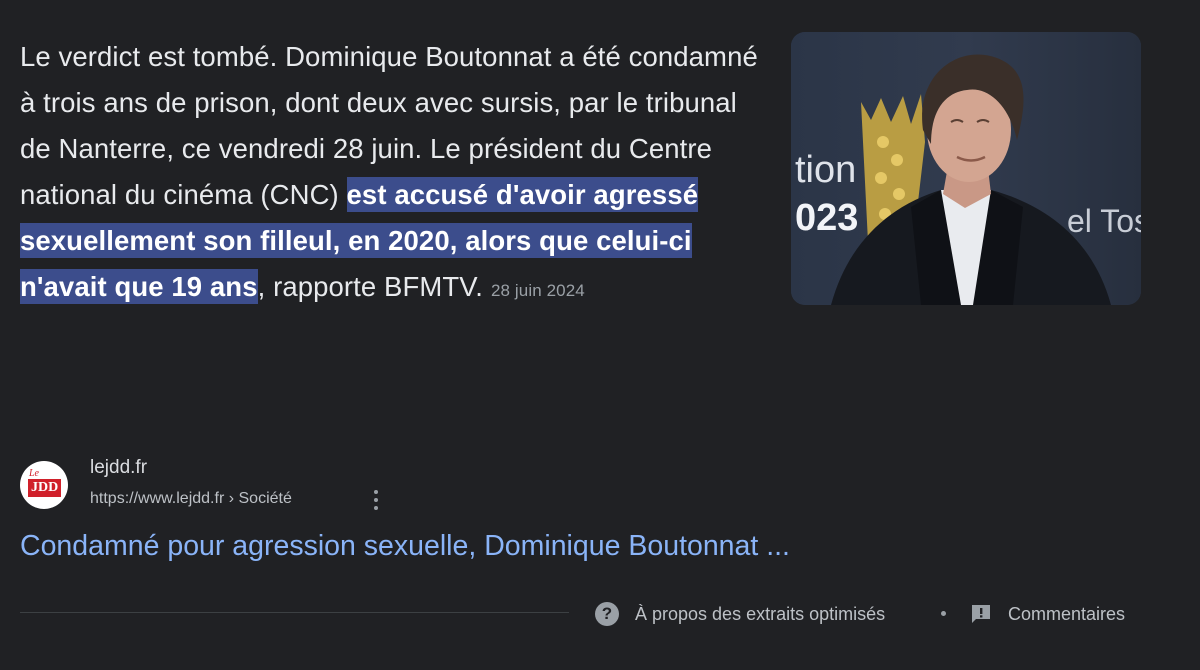 The width and height of the screenshot is (1200, 670). I want to click on favicon-logo: Le JDD, so click(44, 485).